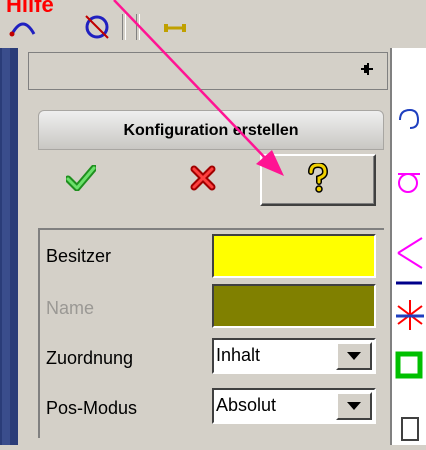 The width and height of the screenshot is (426, 450). Describe the element at coordinates (409, 183) in the screenshot. I see `toolbar-motion-icon` at that location.